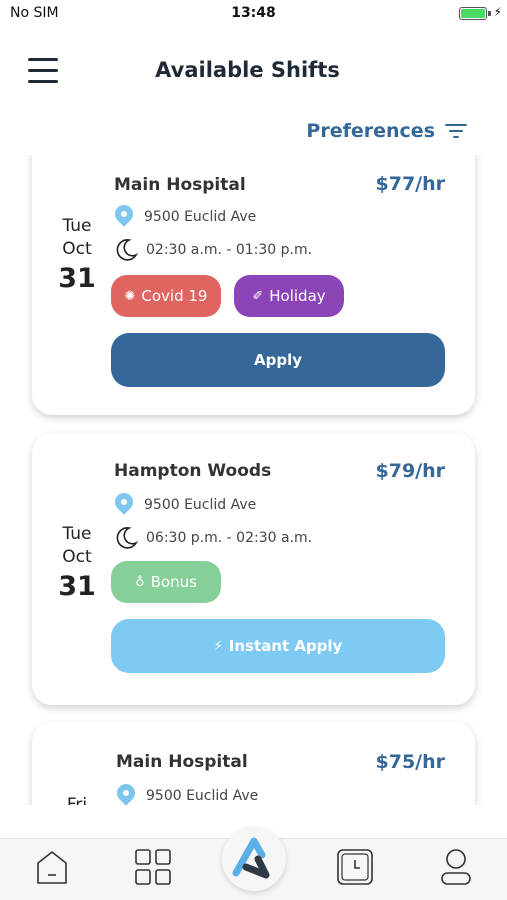 This screenshot has height=900, width=507. What do you see at coordinates (278, 360) in the screenshot?
I see `apply-button: Apply` at bounding box center [278, 360].